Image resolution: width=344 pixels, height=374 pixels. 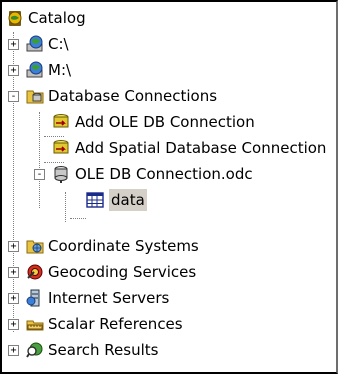 What do you see at coordinates (167, 350) in the screenshot?
I see `tree-item-search-results: + Search Results` at bounding box center [167, 350].